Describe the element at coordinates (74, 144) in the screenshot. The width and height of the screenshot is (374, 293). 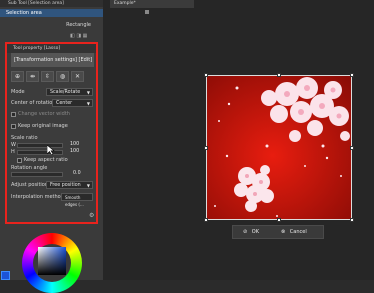
I see `width-value: 100` at that location.